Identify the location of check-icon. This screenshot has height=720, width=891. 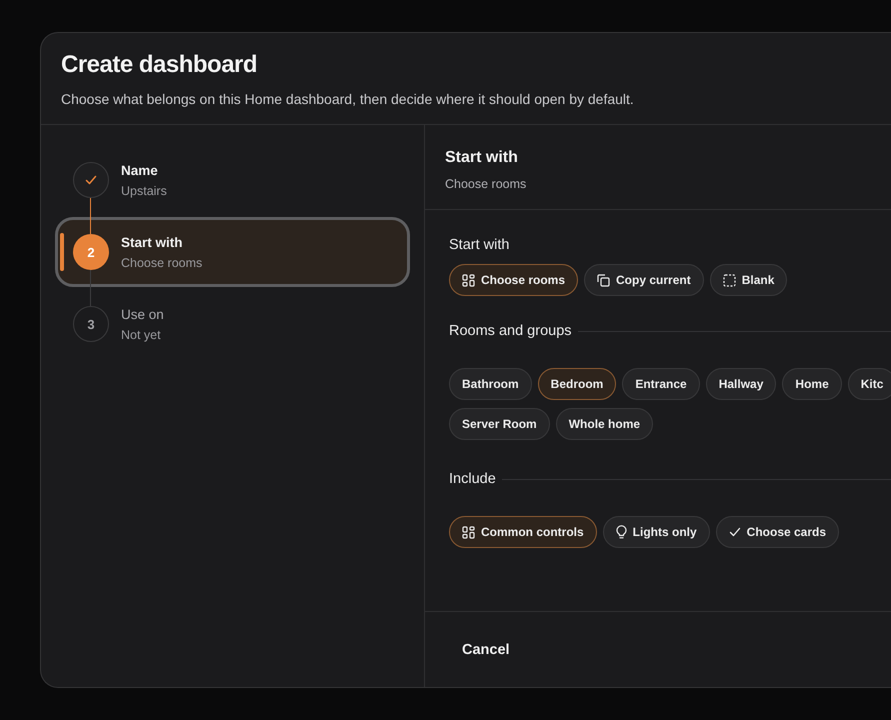
(734, 532).